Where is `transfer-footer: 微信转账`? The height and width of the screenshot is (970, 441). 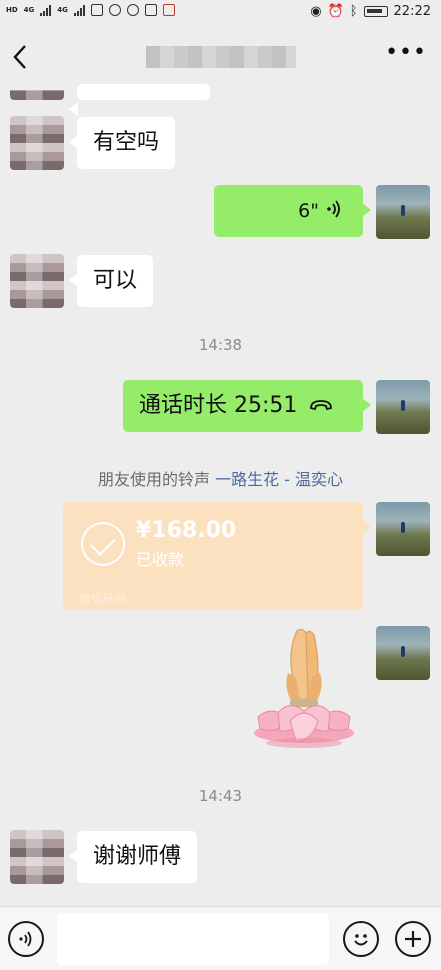
transfer-footer: 微信转账 is located at coordinates (103, 599).